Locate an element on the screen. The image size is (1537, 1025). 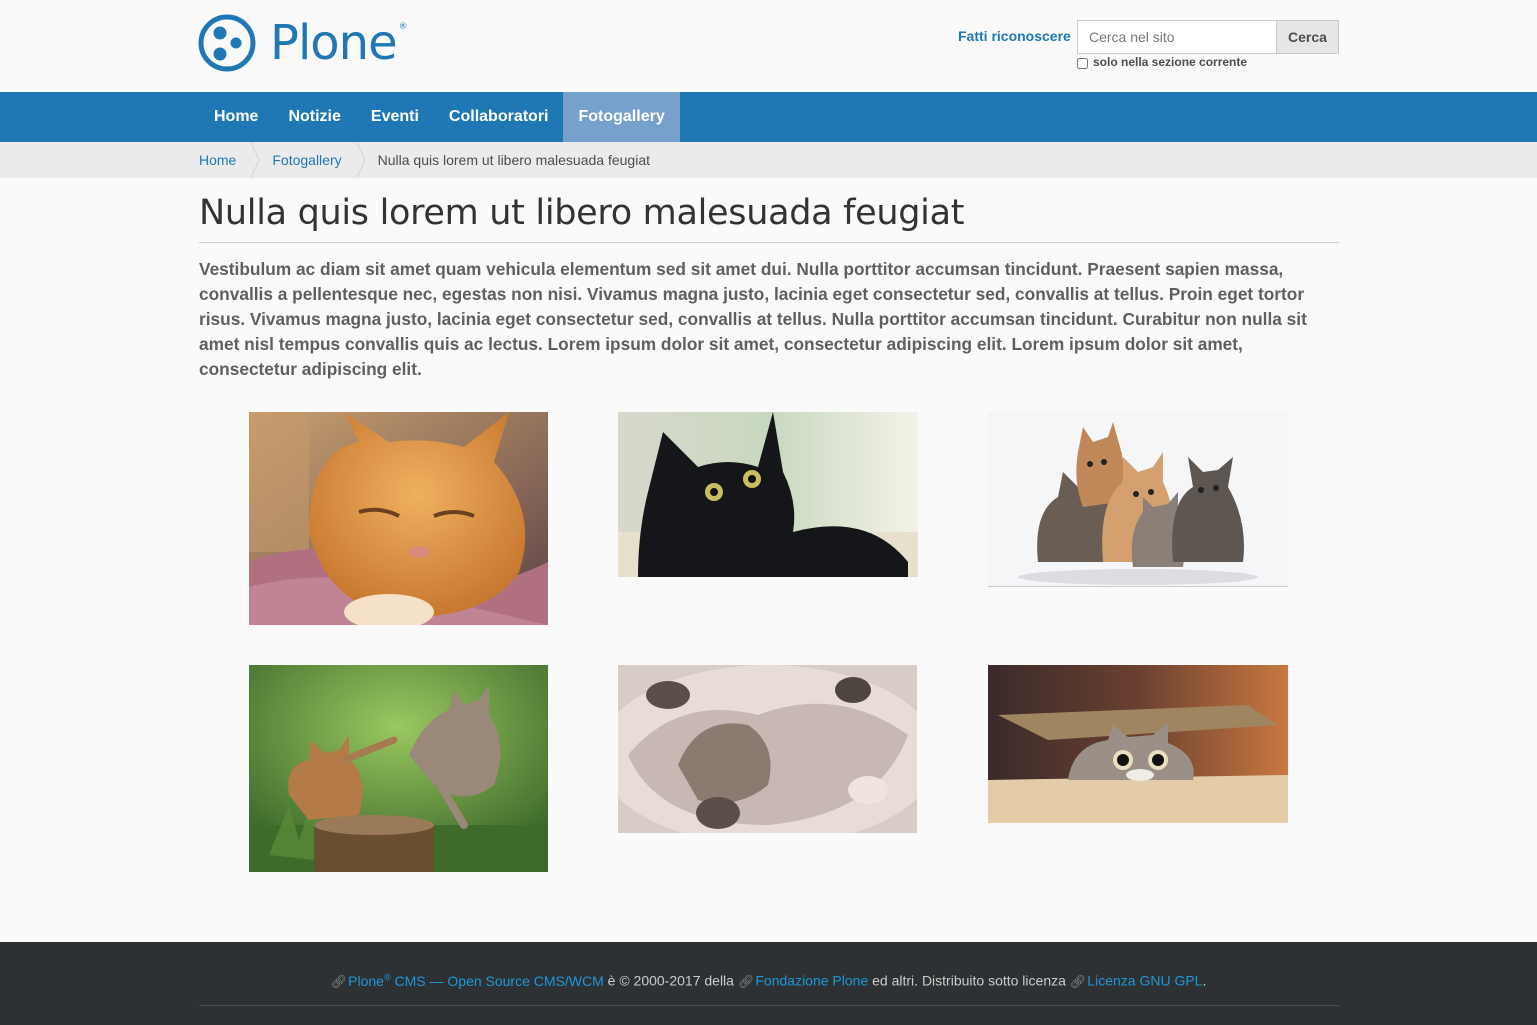
gallery-image-kittens is located at coordinates (1138, 499).